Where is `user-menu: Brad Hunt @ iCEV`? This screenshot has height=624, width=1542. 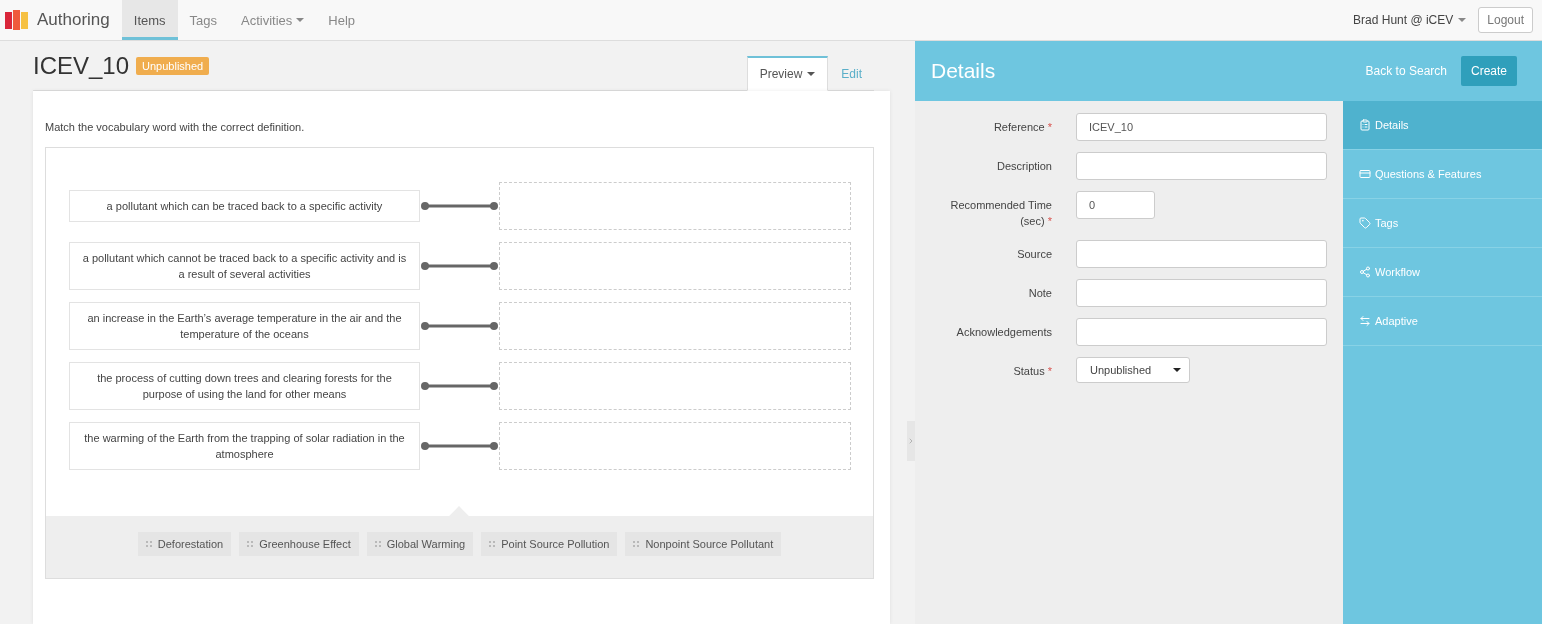 user-menu: Brad Hunt @ iCEV is located at coordinates (1416, 20).